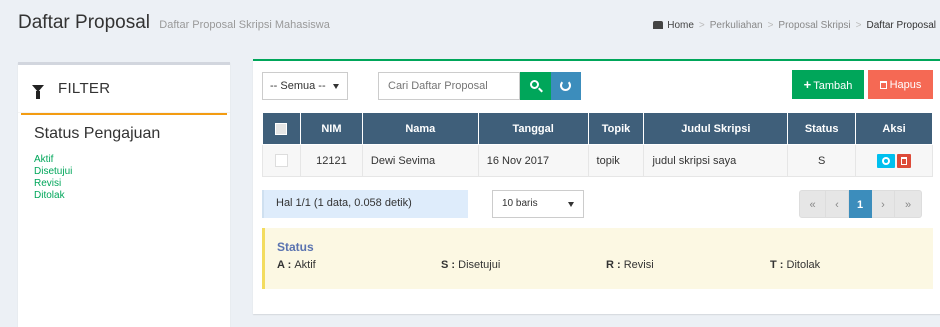 This screenshot has height=327, width=940. Describe the element at coordinates (610, 265) in the screenshot. I see `legend-code: R` at that location.